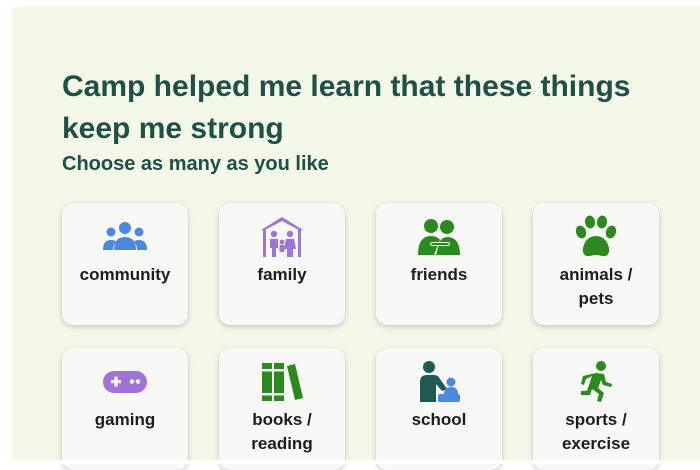  What do you see at coordinates (356, 462) in the screenshot?
I see `bottom-edge` at bounding box center [356, 462].